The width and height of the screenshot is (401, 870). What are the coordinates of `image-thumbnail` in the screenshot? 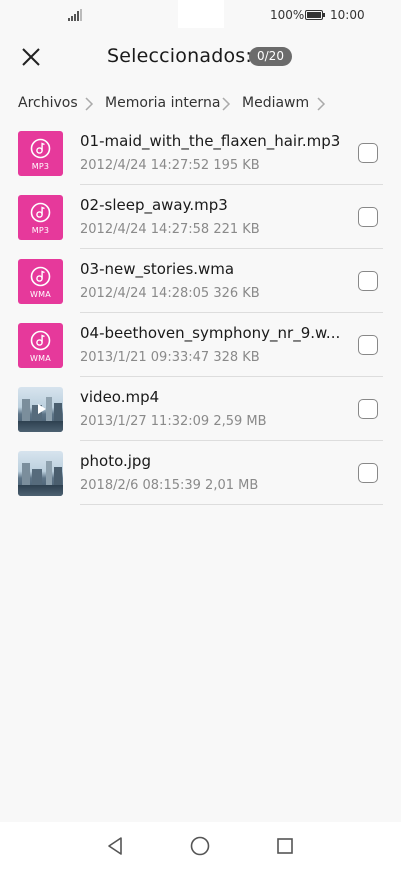 It's located at (40, 473).